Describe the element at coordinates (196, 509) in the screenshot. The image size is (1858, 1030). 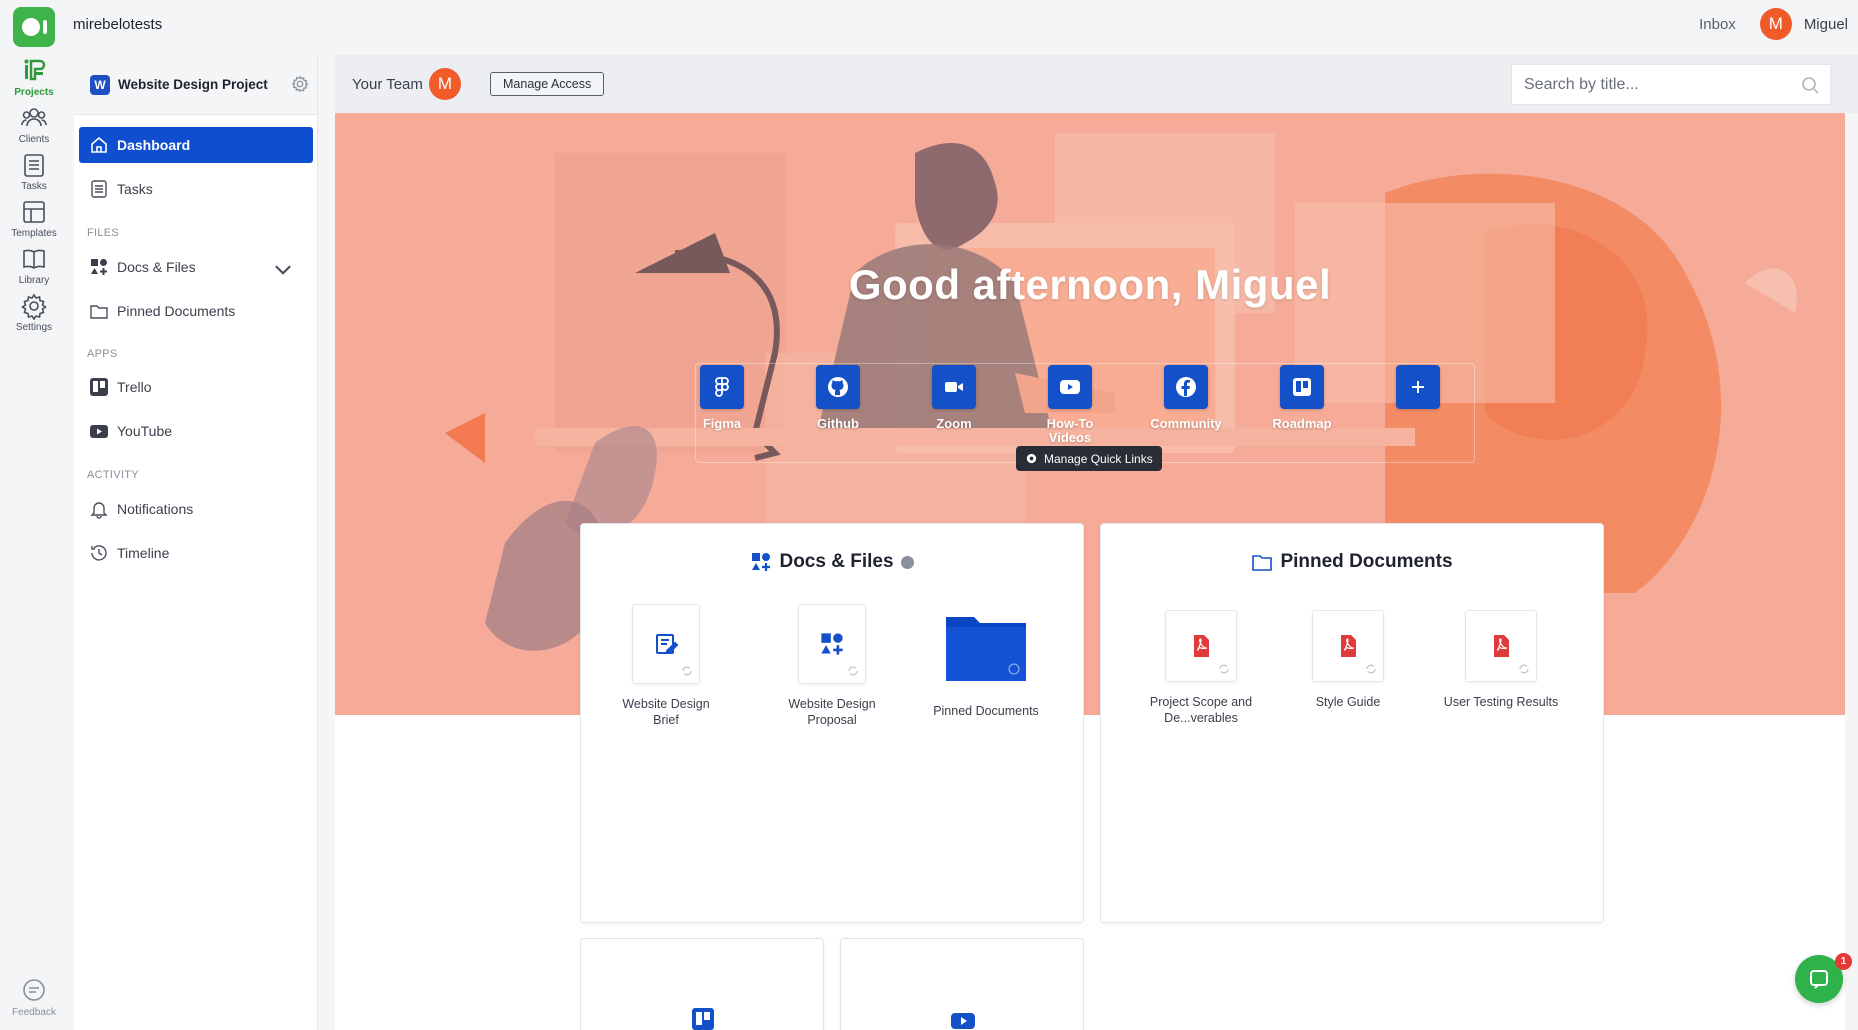
I see `sidebar-item-notifications: Notifications` at that location.